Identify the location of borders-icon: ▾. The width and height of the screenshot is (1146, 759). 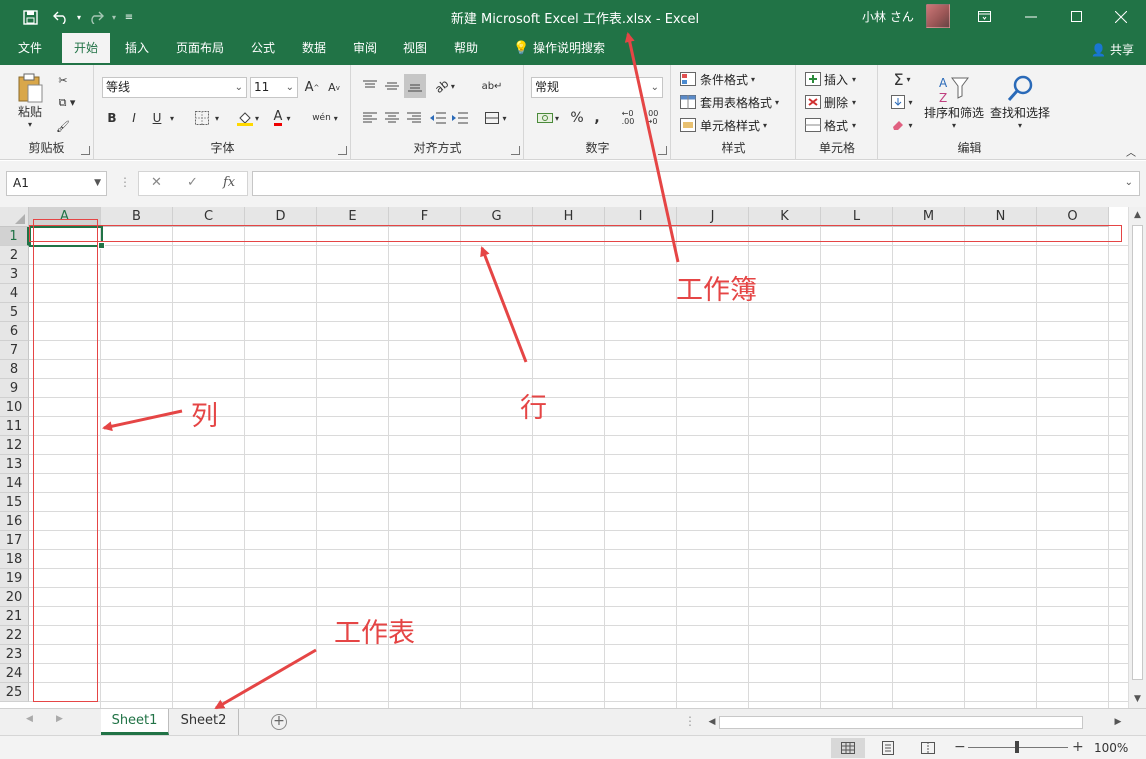
(207, 118).